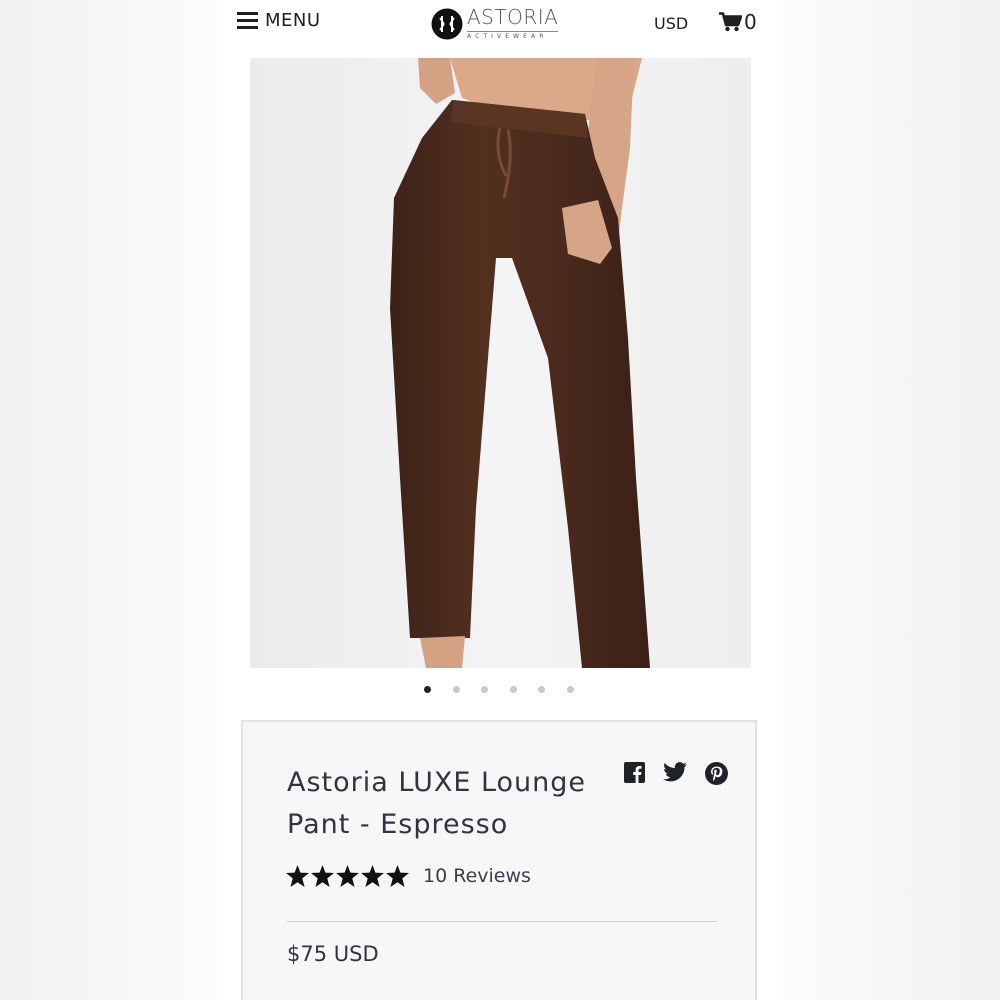  What do you see at coordinates (437, 803) in the screenshot?
I see `product-title: Astoria LUXE Lounge Pant - Espresso` at bounding box center [437, 803].